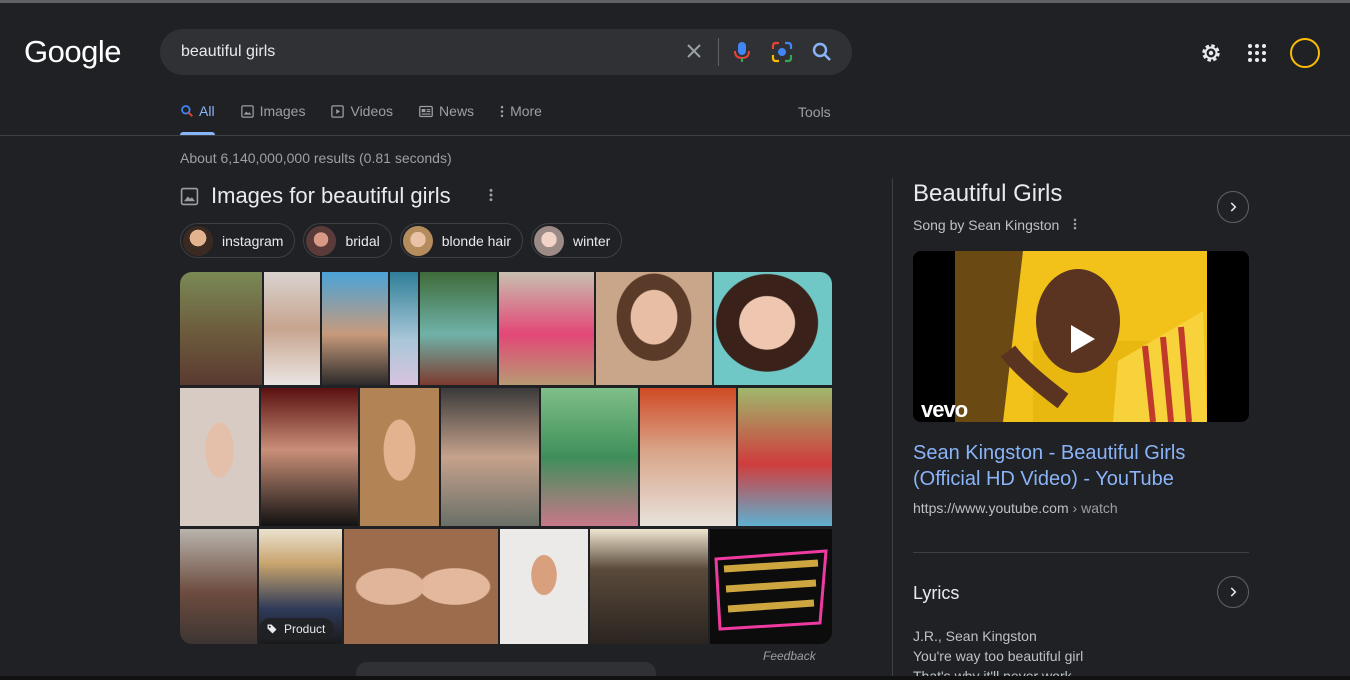 This screenshot has height=680, width=1350. Describe the element at coordinates (991, 508) in the screenshot. I see `video-domain: https://www.youtube.com` at that location.